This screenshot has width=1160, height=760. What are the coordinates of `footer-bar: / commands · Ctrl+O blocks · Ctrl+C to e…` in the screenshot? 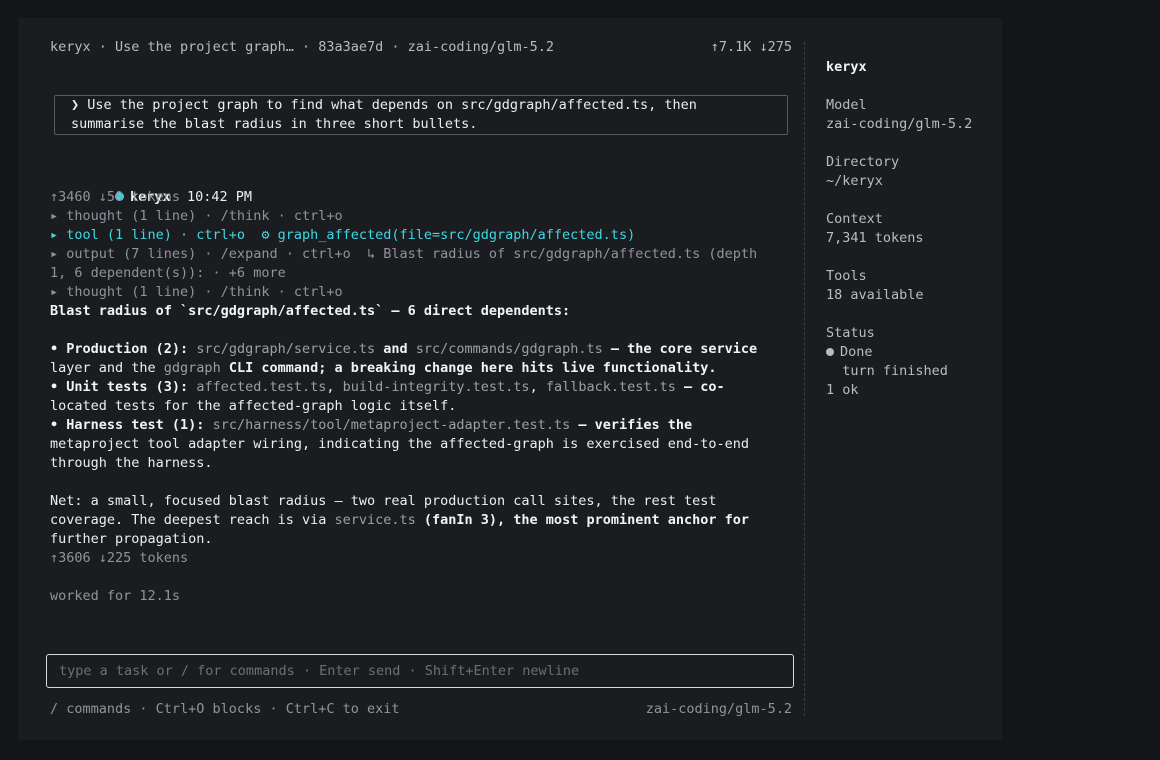 It's located at (421, 709).